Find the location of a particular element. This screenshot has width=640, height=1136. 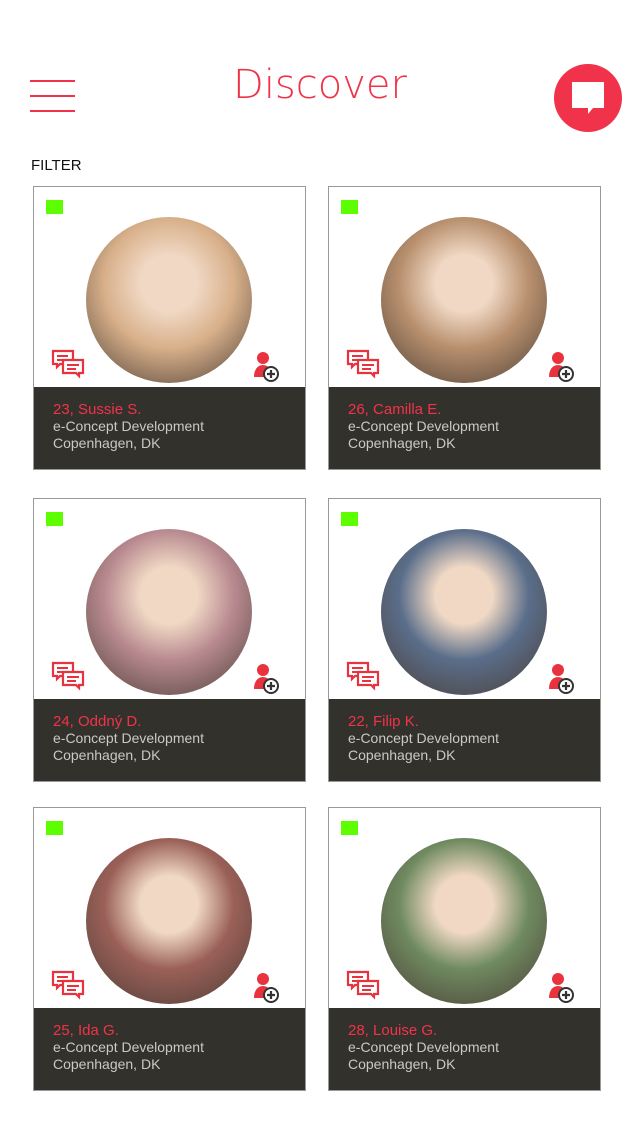

filter-button: FILTER is located at coordinates (56, 165).